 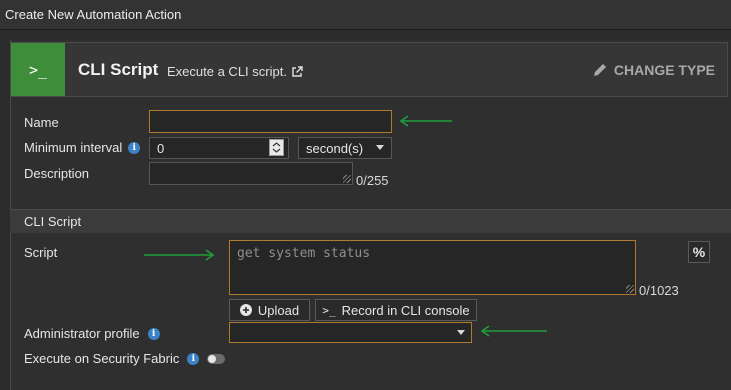 What do you see at coordinates (599, 70) in the screenshot?
I see `pencil-icon` at bounding box center [599, 70].